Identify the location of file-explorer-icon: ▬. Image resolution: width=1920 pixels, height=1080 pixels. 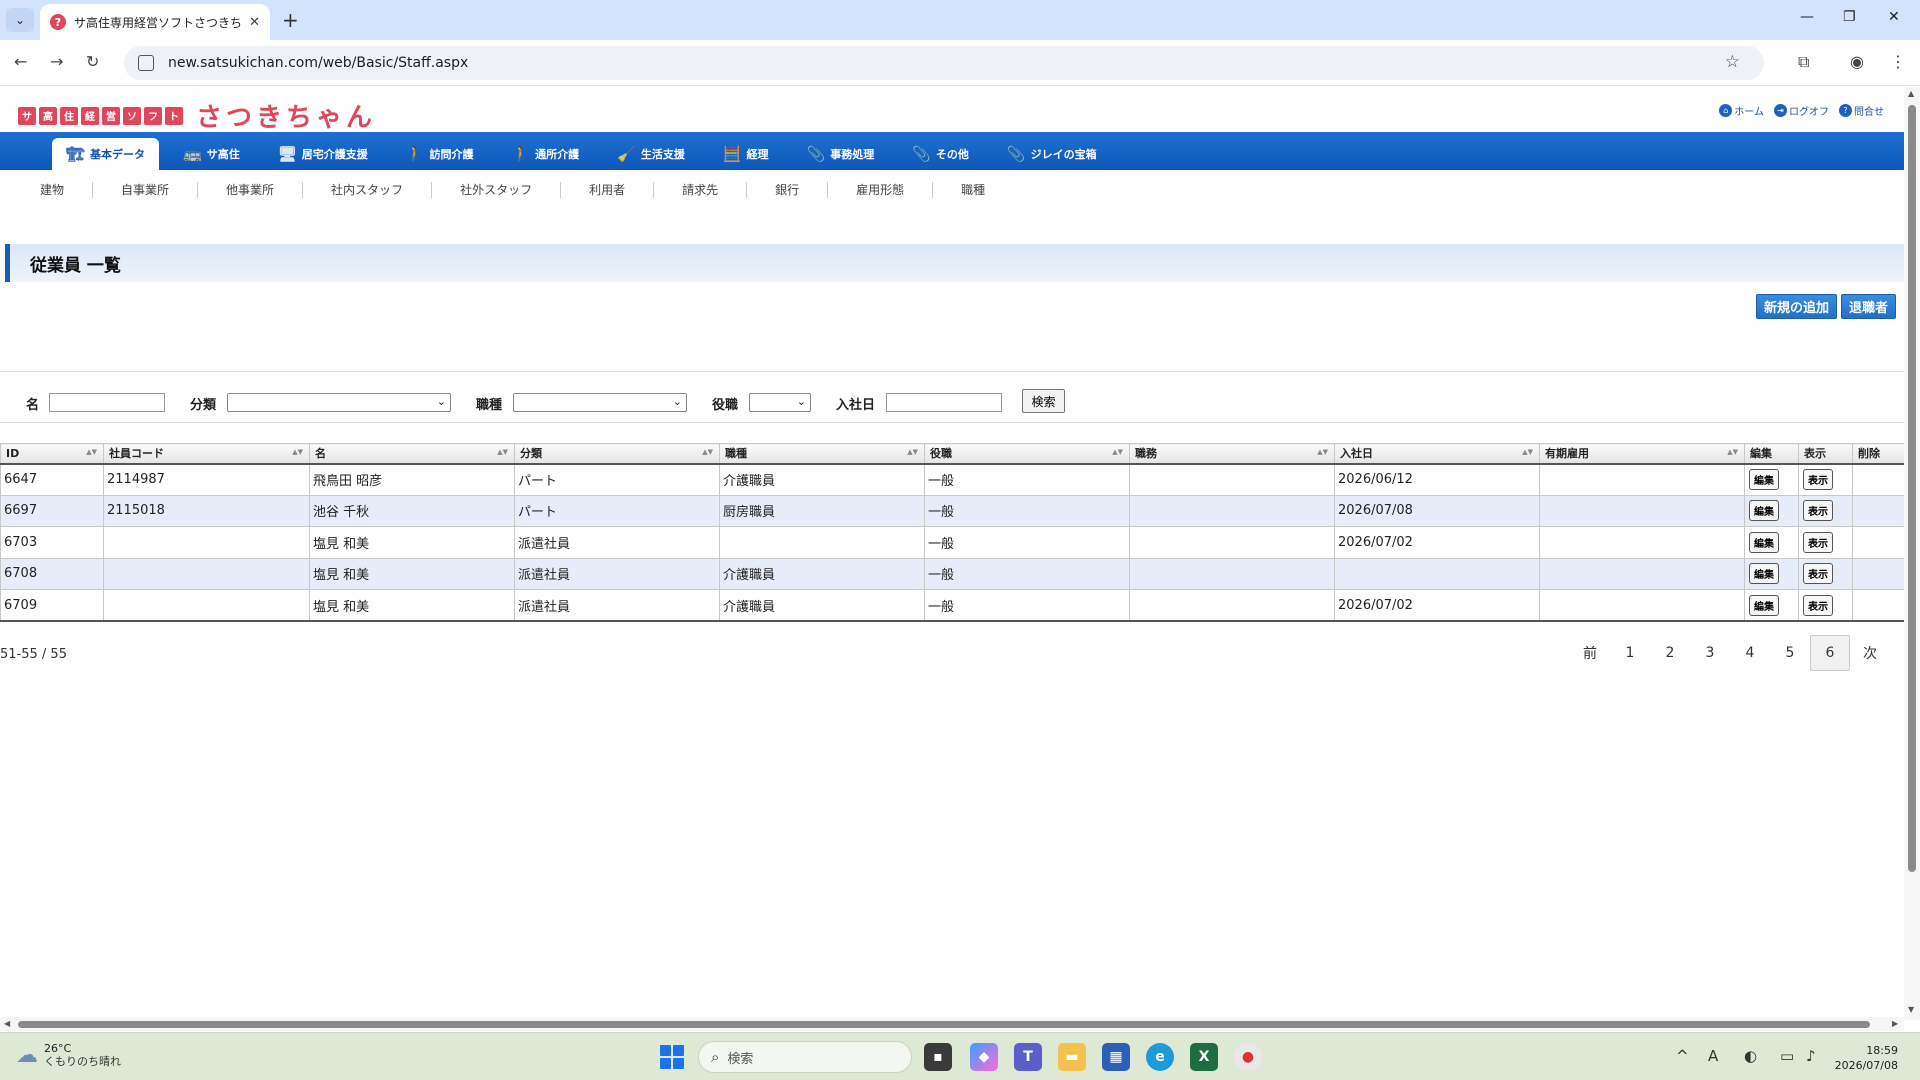
(1072, 1057).